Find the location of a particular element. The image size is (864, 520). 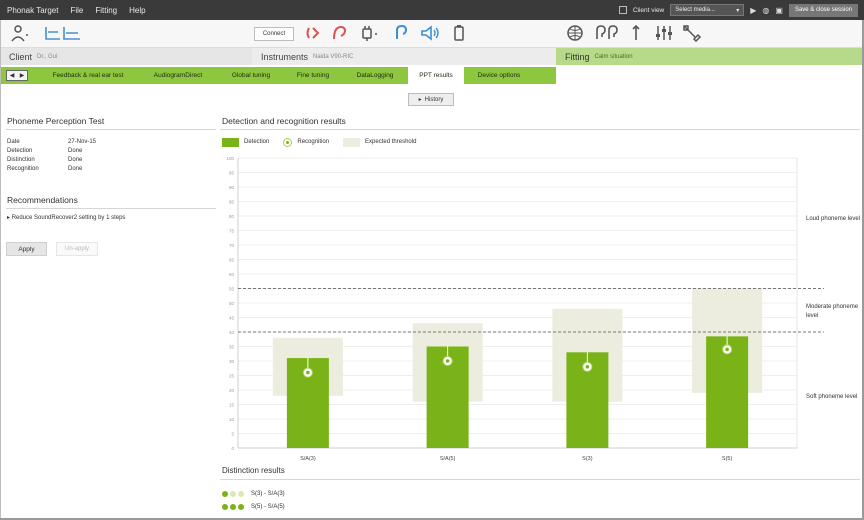

distinction-title: Distinction results is located at coordinates (253, 470).